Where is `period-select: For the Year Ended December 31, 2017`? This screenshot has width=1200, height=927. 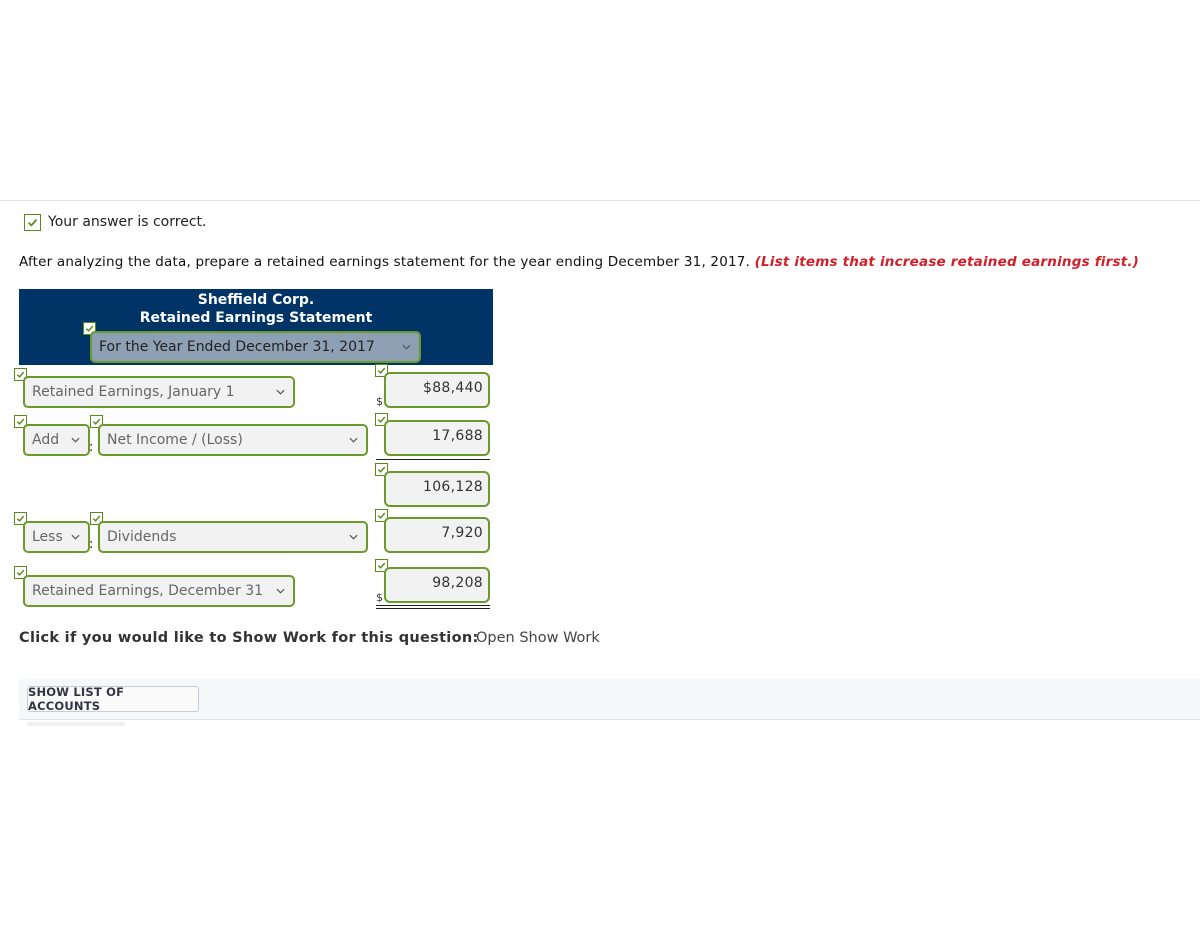 period-select: For the Year Ended December 31, 2017 is located at coordinates (255, 347).